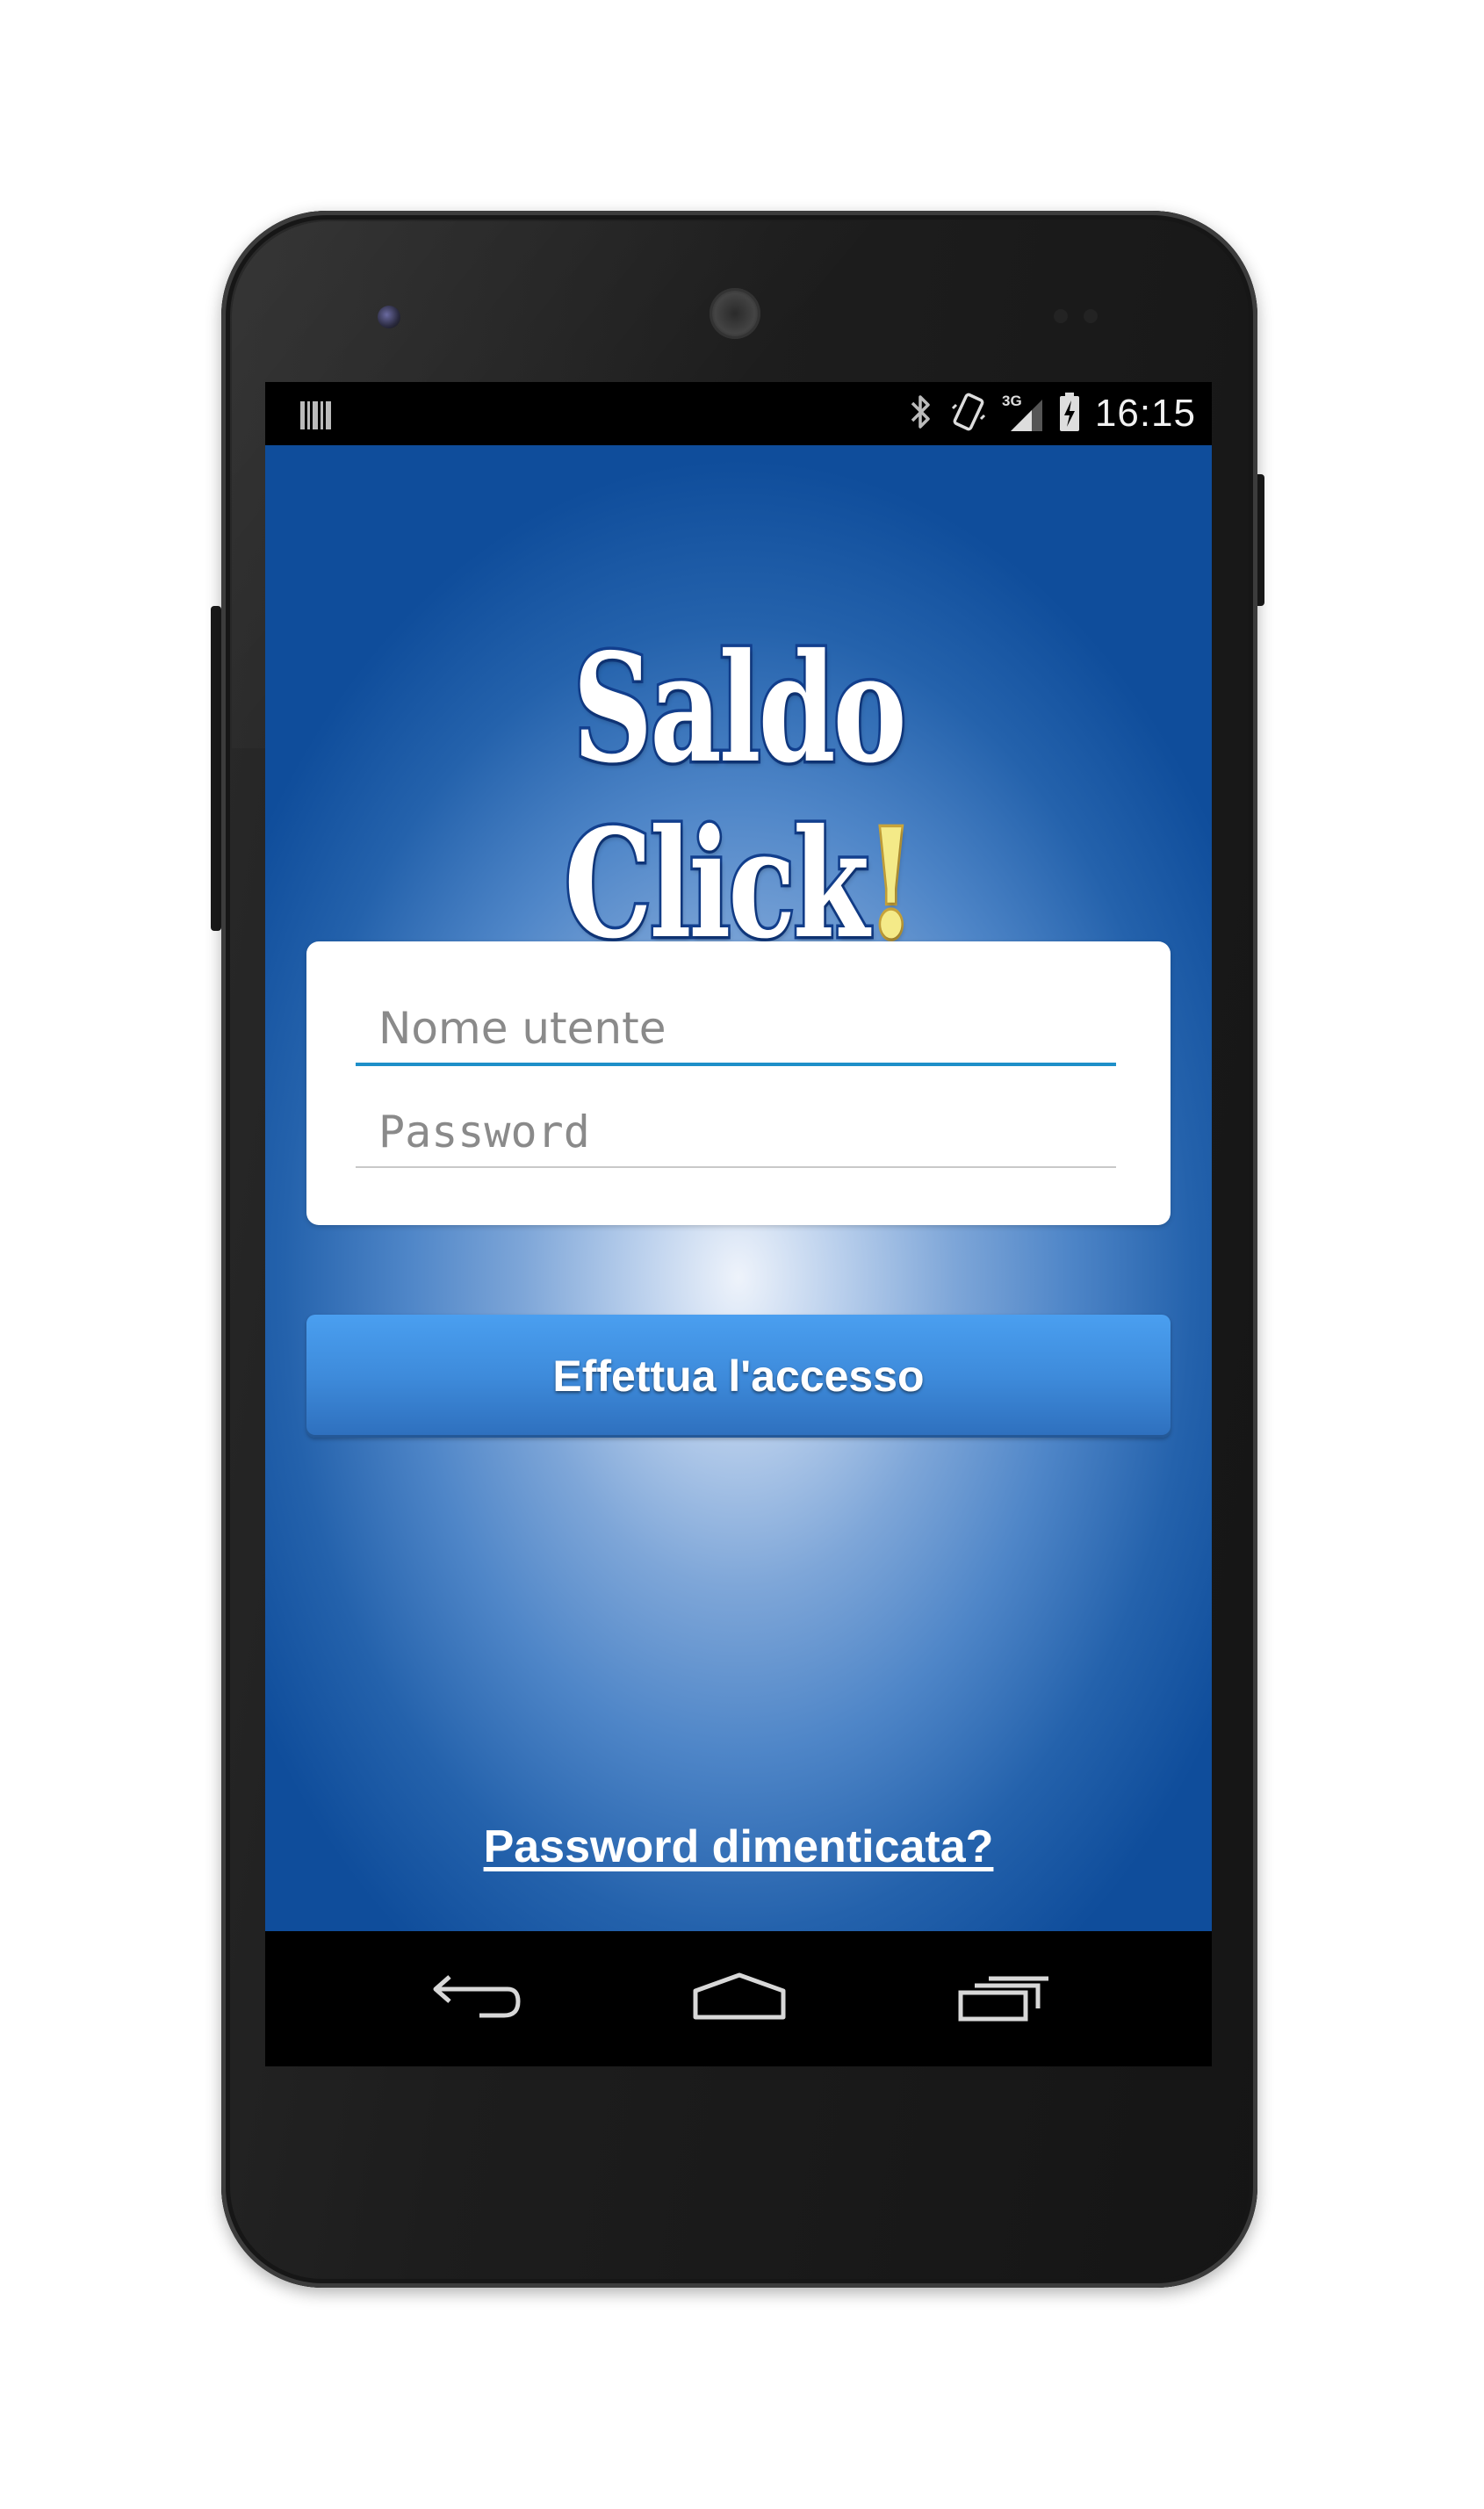 This screenshot has height=2509, width=1484. I want to click on light-sensor, so click(1091, 316).